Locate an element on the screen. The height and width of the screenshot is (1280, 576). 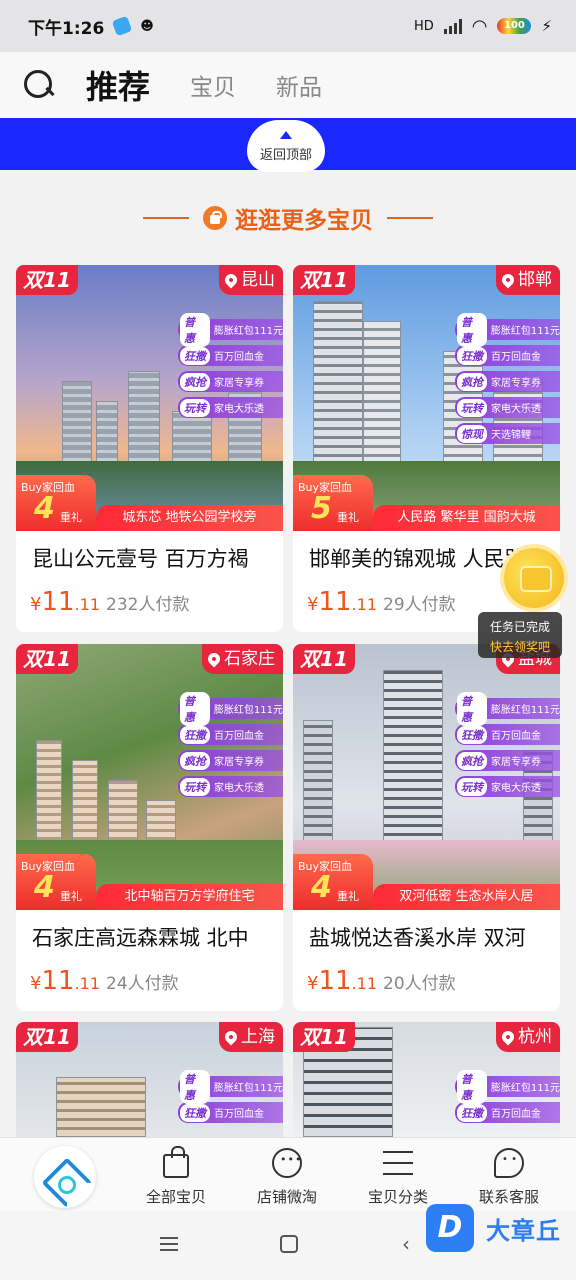
price-row: ¥ 11 .11 20人付款 is located at coordinates (381, 981).